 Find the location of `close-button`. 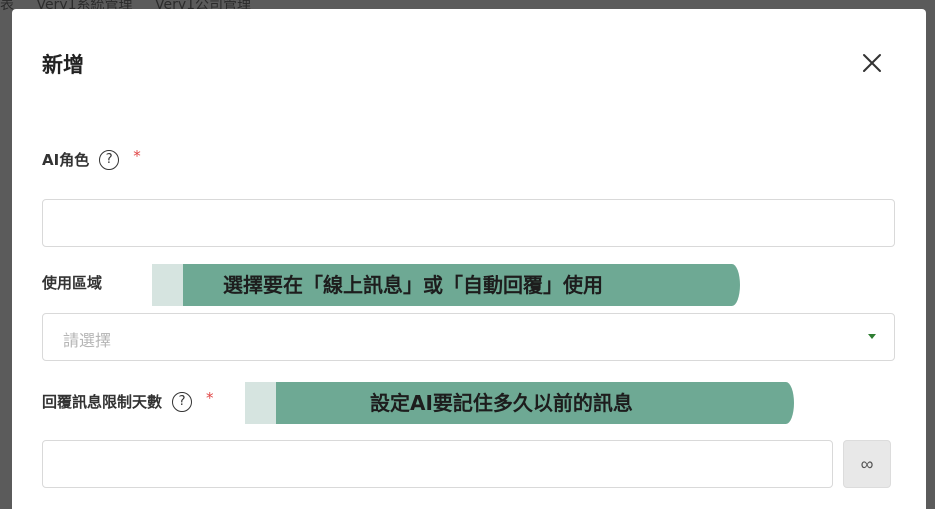

close-button is located at coordinates (872, 63).